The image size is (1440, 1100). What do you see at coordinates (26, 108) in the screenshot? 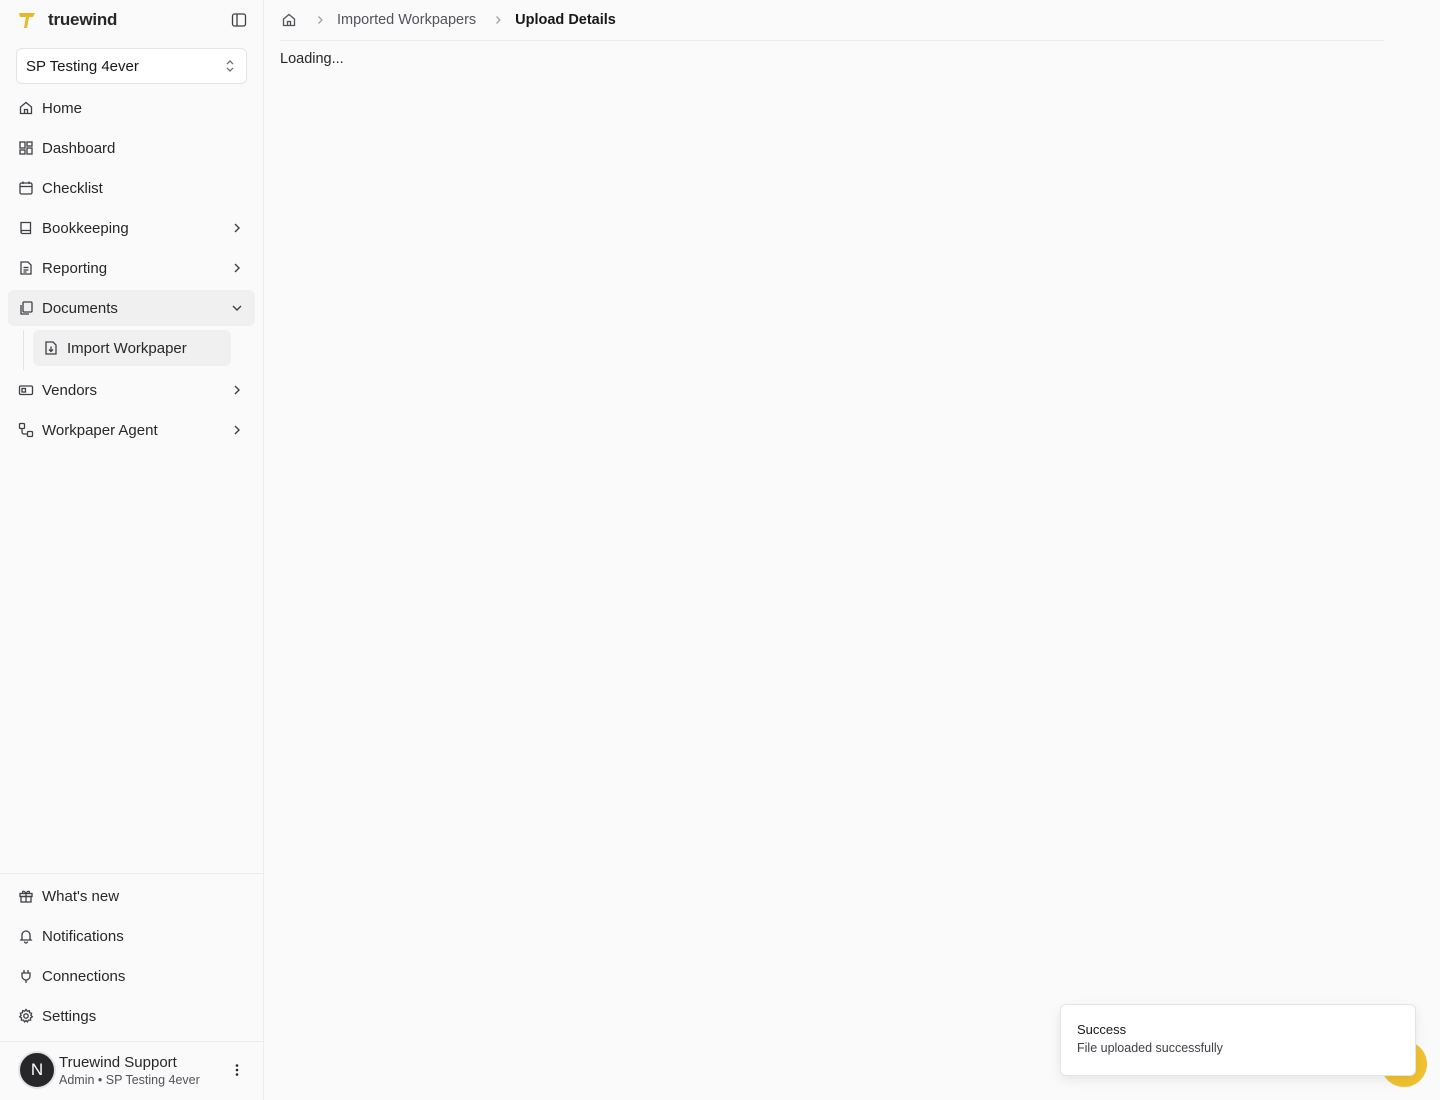
I see `home-icon` at bounding box center [26, 108].